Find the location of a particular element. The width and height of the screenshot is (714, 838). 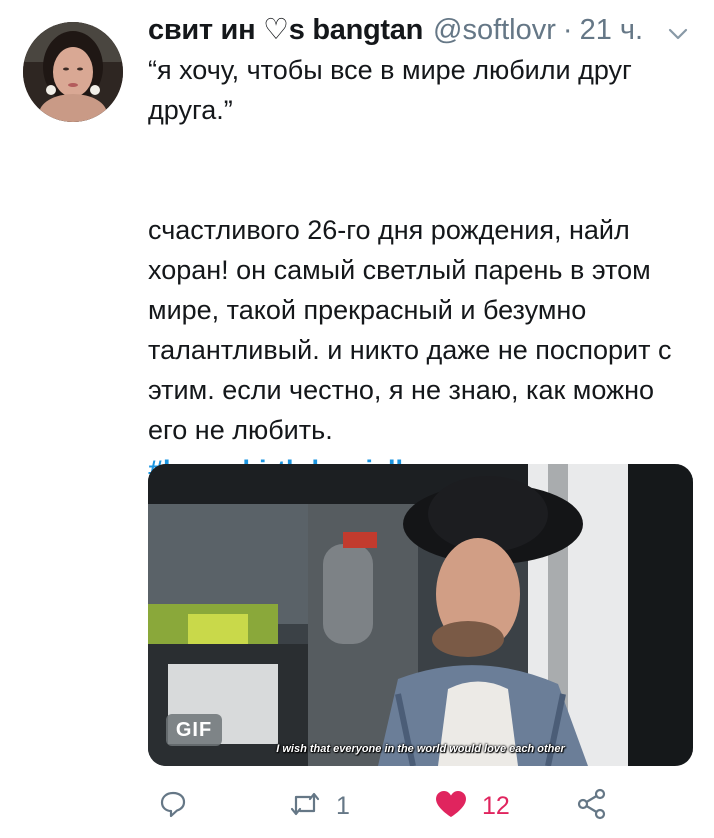

avatar-image is located at coordinates (73, 72).